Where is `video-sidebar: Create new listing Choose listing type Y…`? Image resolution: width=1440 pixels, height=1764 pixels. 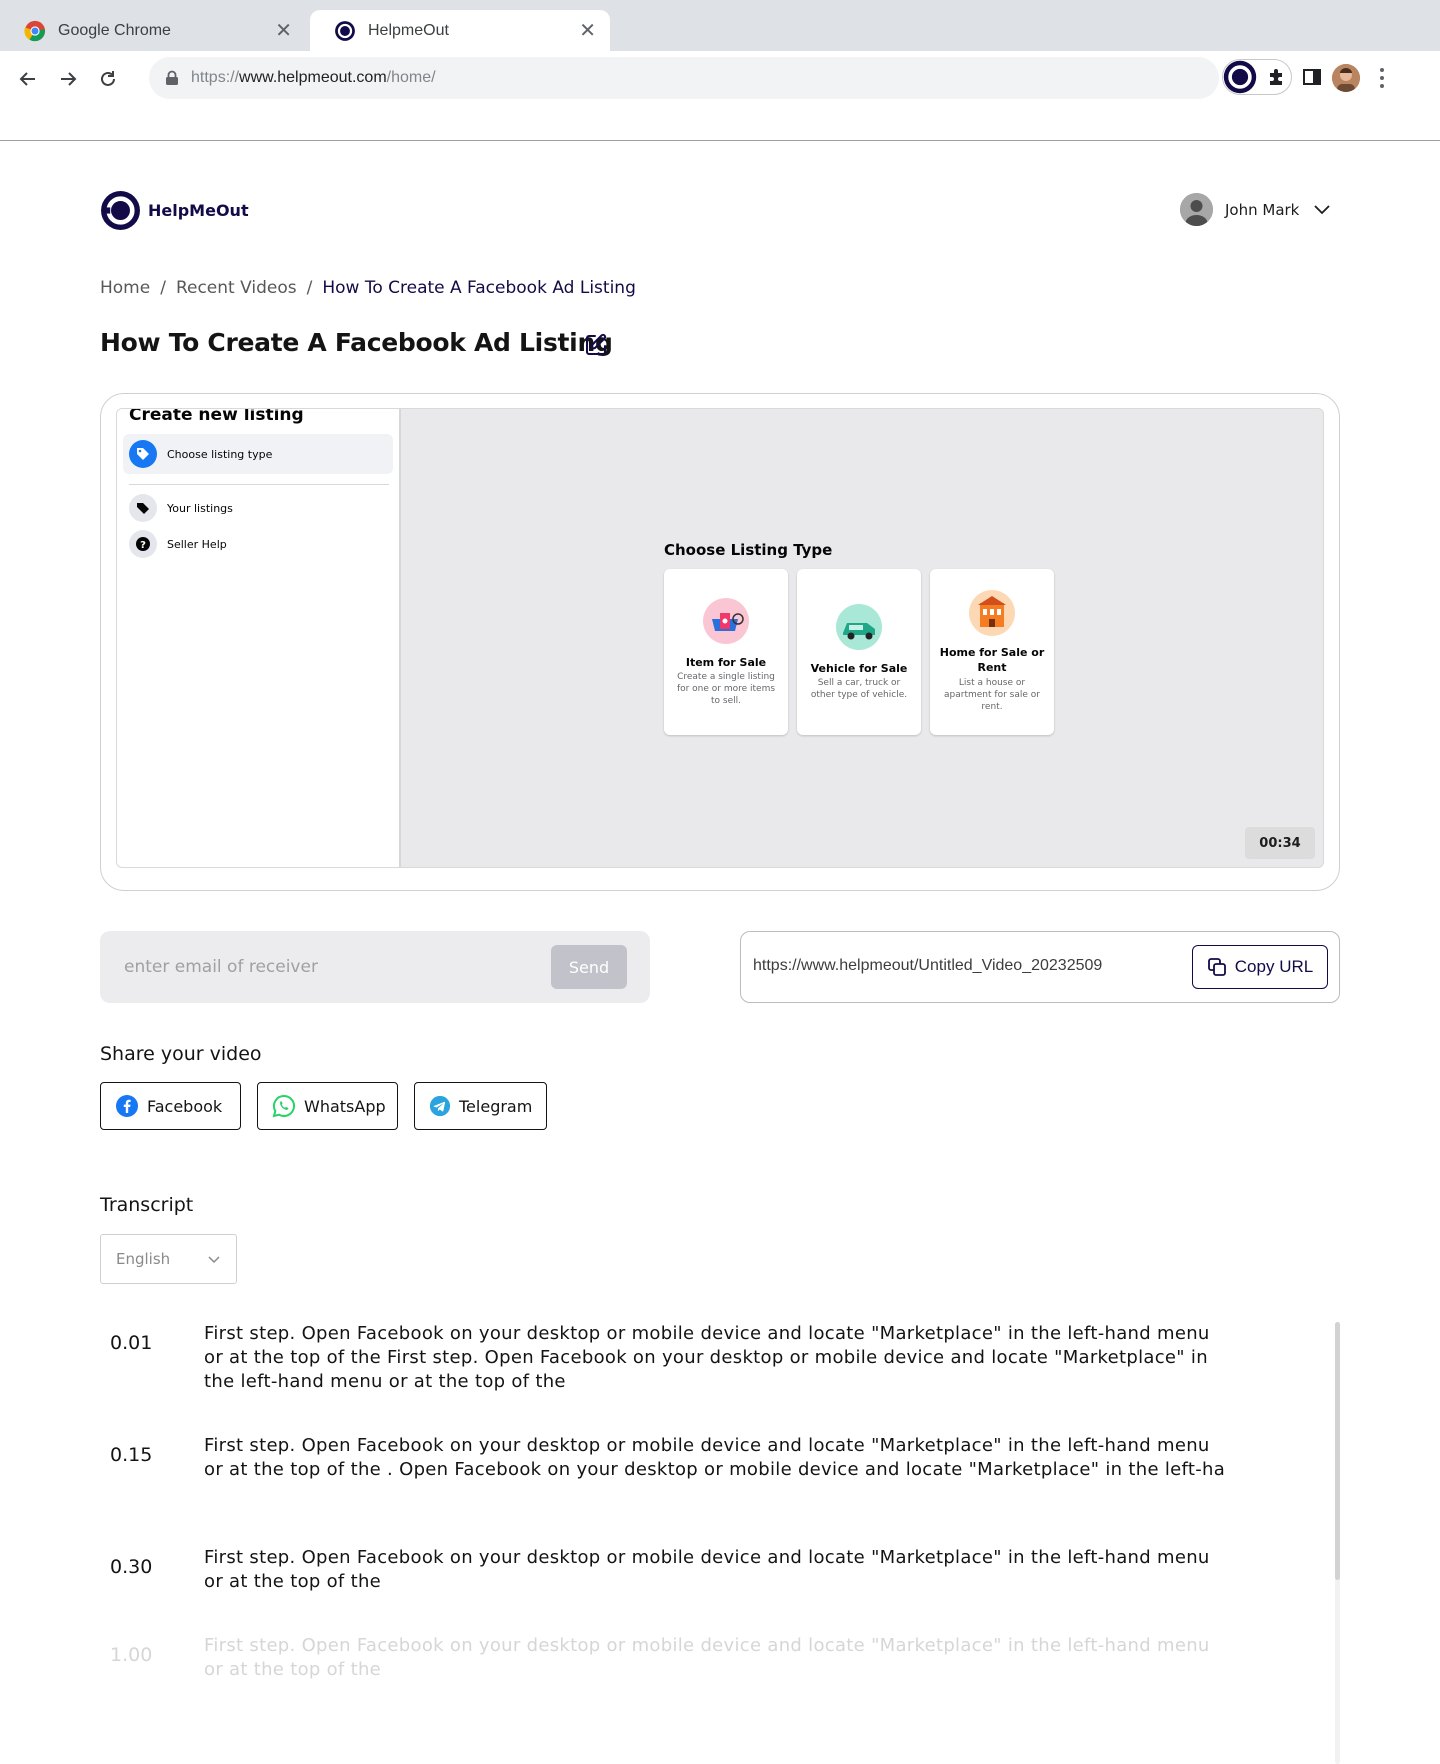 video-sidebar: Create new listing Choose listing type Y… is located at coordinates (259, 637).